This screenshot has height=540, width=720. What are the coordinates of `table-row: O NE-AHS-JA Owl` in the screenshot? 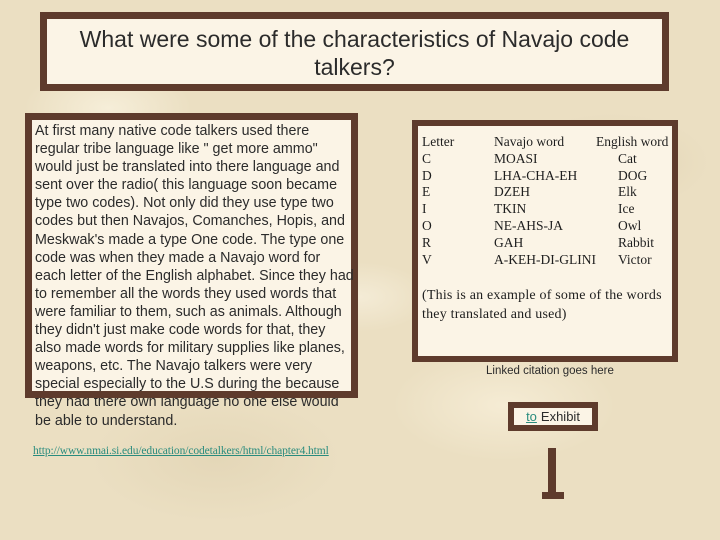 It's located at (545, 226).